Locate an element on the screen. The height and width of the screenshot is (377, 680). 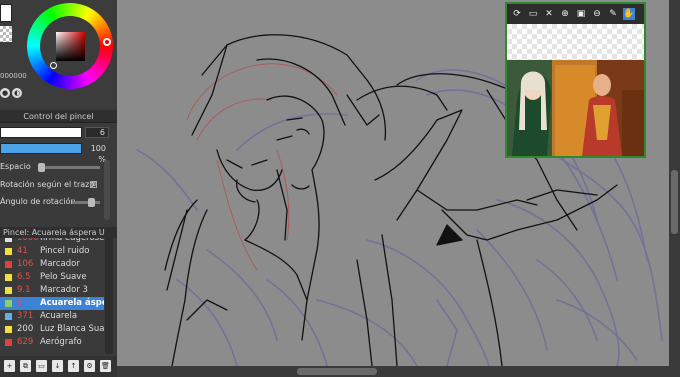
open-icon: ▭ is located at coordinates (533, 14).